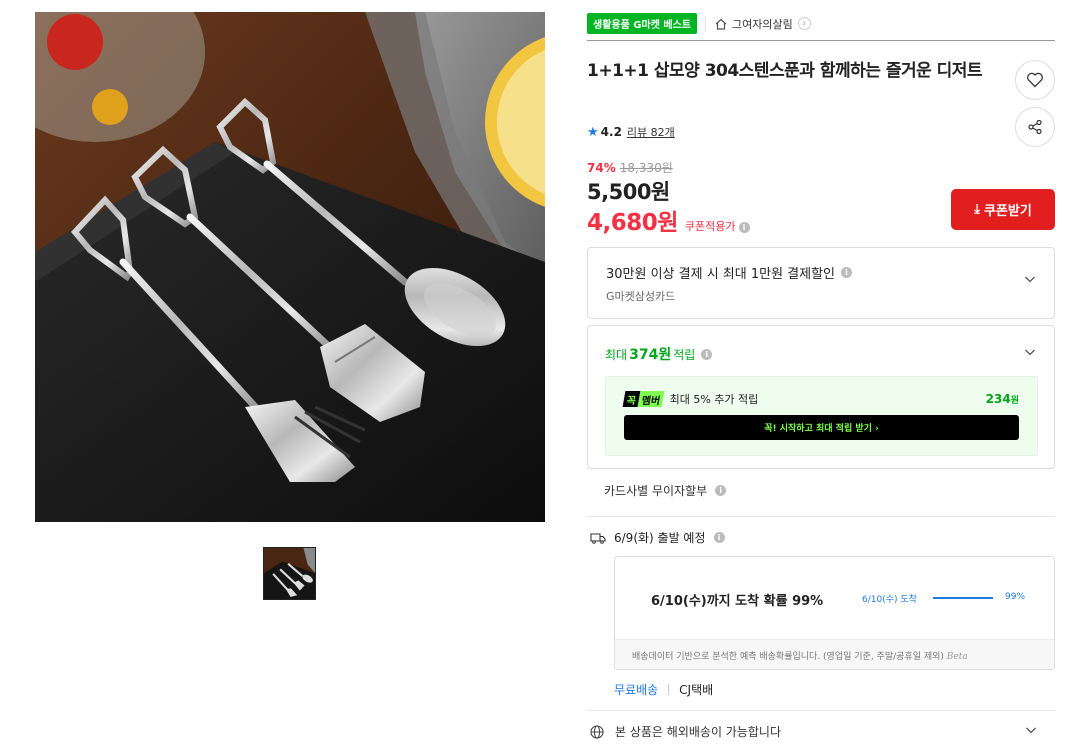  What do you see at coordinates (737, 601) in the screenshot?
I see `arrival-headline: 6/10(수)까지 도착 확률 99%` at bounding box center [737, 601].